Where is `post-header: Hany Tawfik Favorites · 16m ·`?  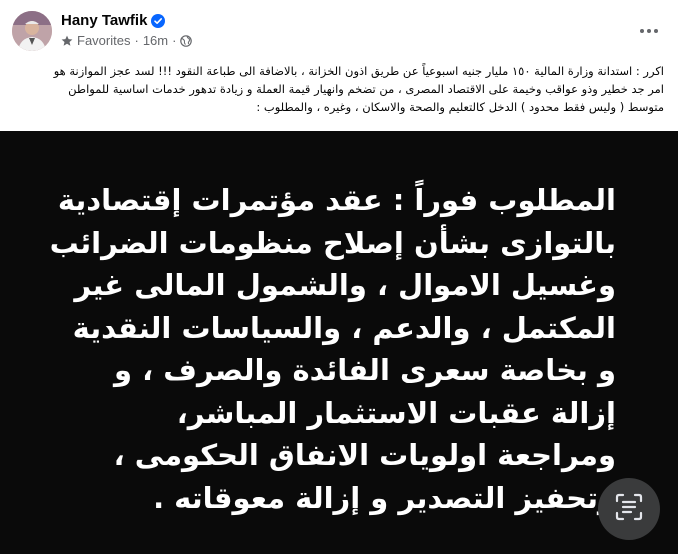 post-header: Hany Tawfik Favorites · 16m · is located at coordinates (339, 31).